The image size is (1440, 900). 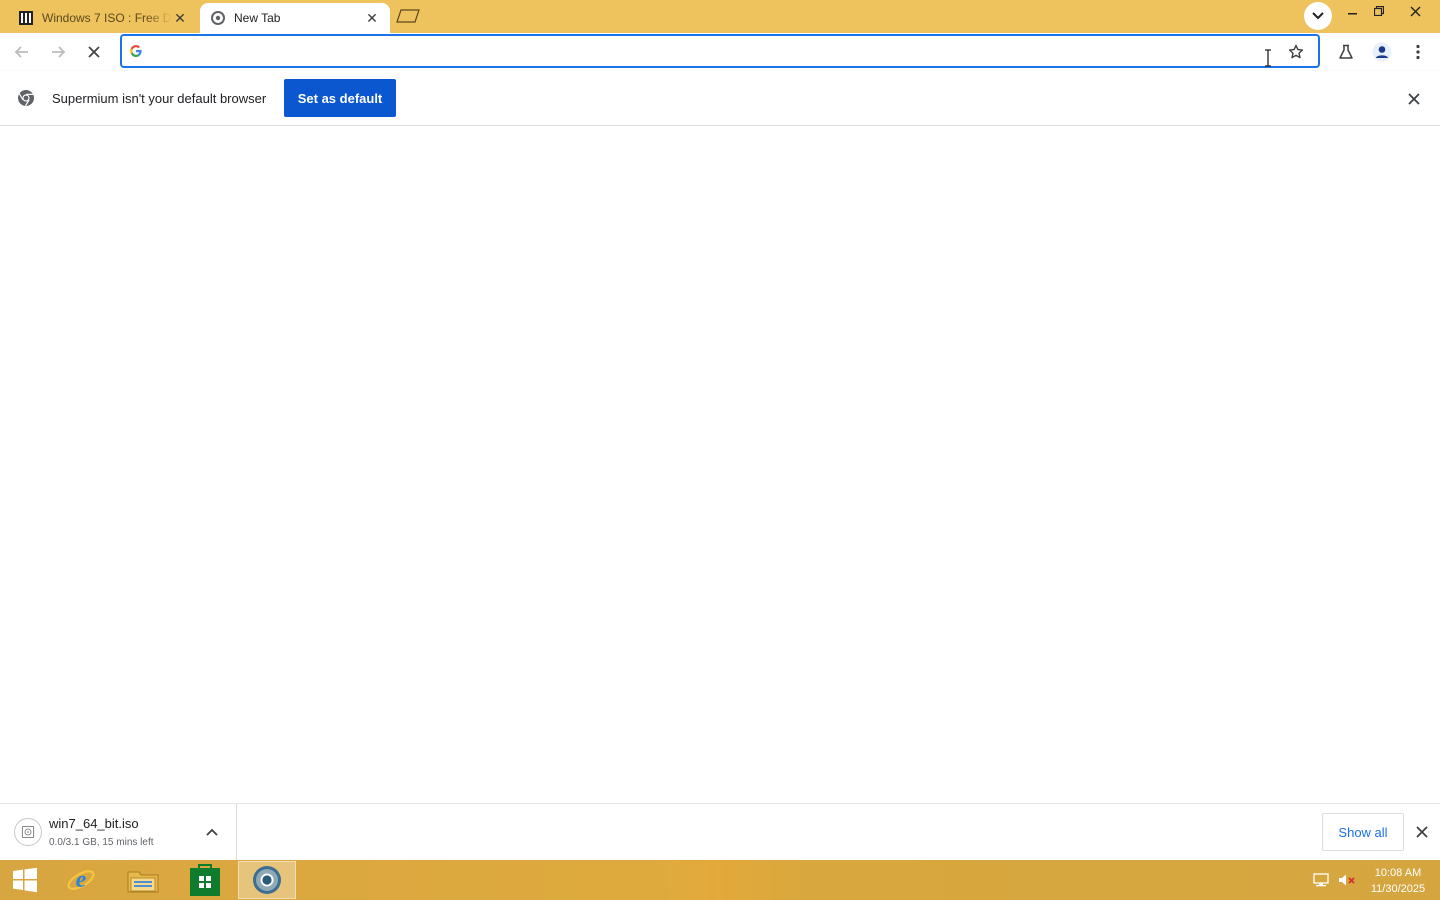 I want to click on taskbar-supermium-browser, so click(x=267, y=880).